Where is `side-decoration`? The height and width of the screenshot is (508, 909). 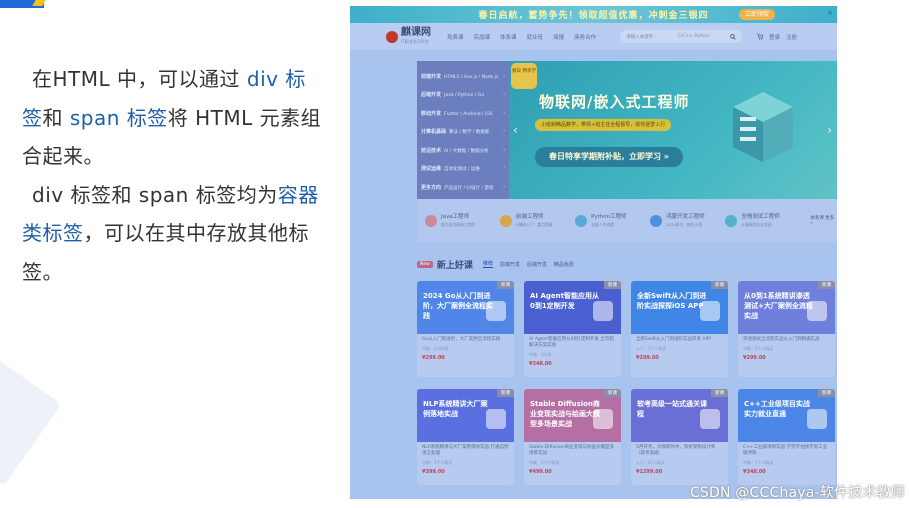 side-decoration is located at coordinates (31, 422).